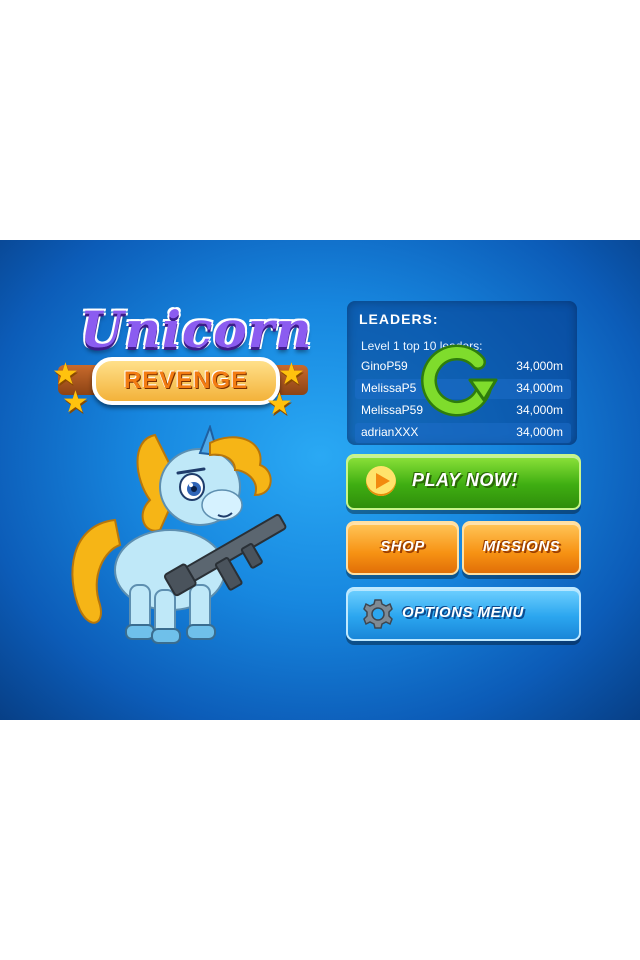  Describe the element at coordinates (392, 410) in the screenshot. I see `player-name: MelissaP59` at that location.